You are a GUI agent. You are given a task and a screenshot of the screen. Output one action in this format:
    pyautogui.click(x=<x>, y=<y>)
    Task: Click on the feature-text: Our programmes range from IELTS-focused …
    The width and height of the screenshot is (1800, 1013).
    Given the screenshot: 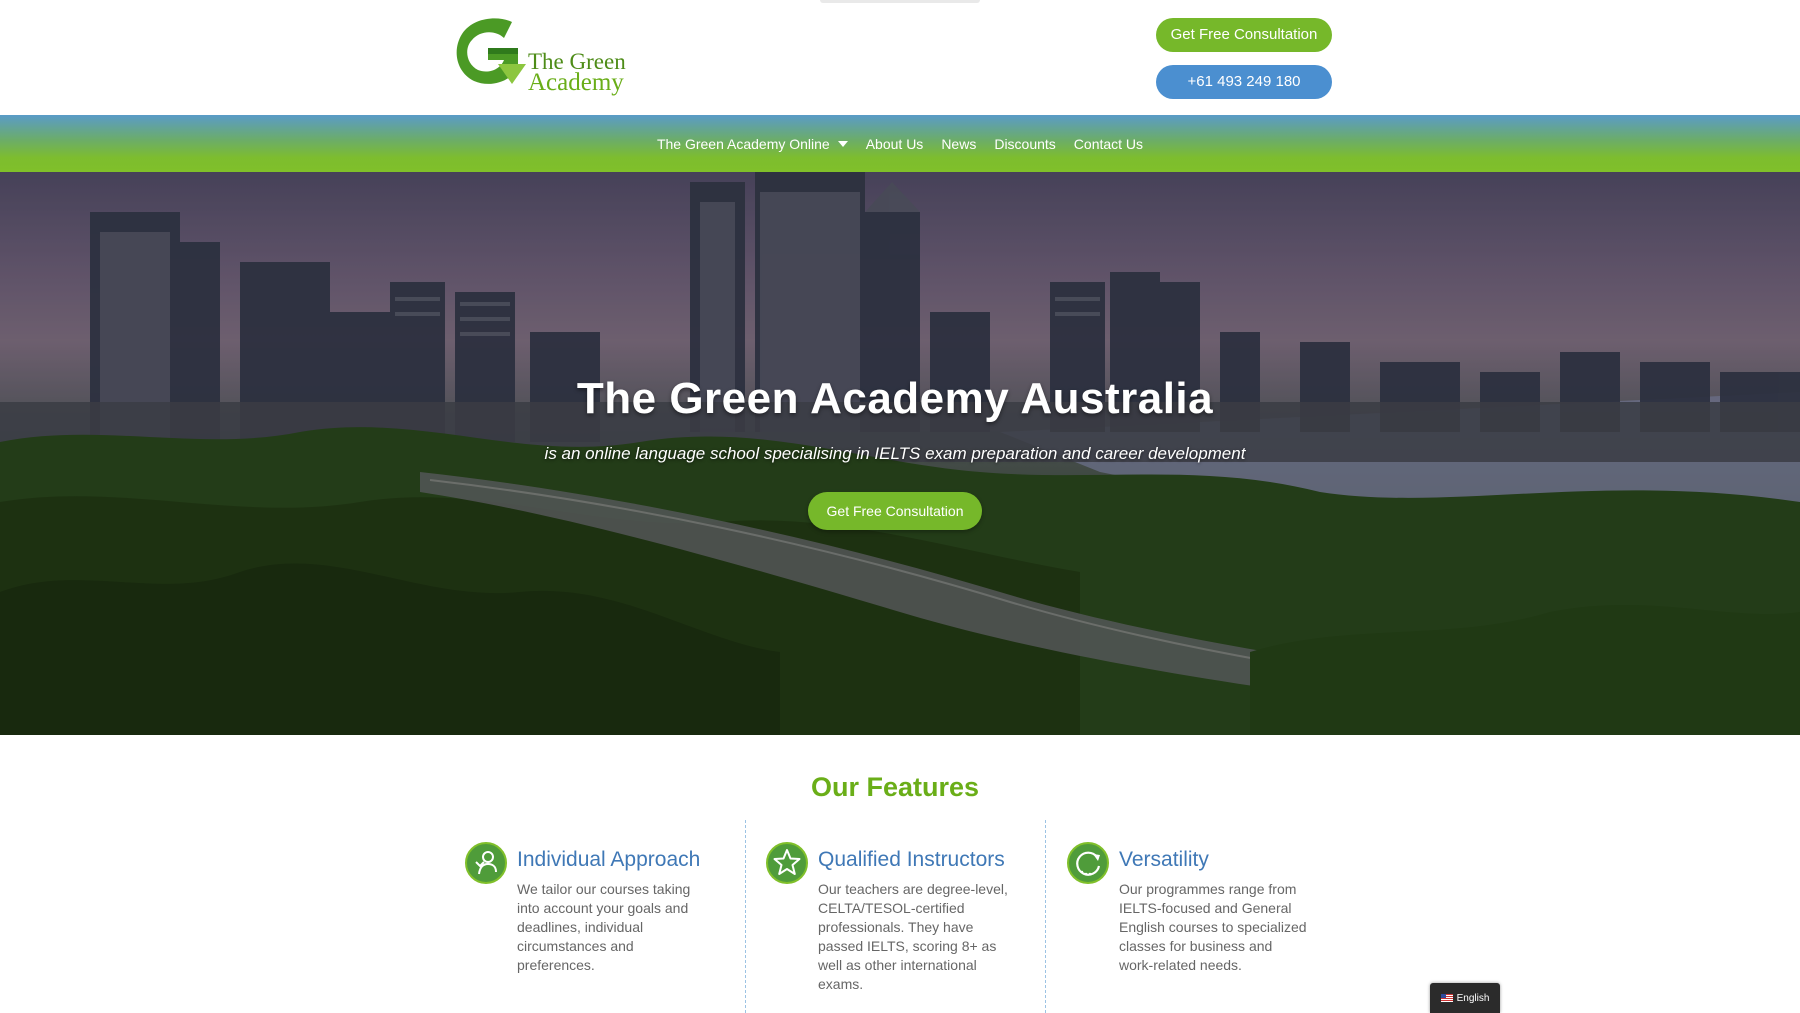 What is the action you would take?
    pyautogui.click(x=1213, y=927)
    